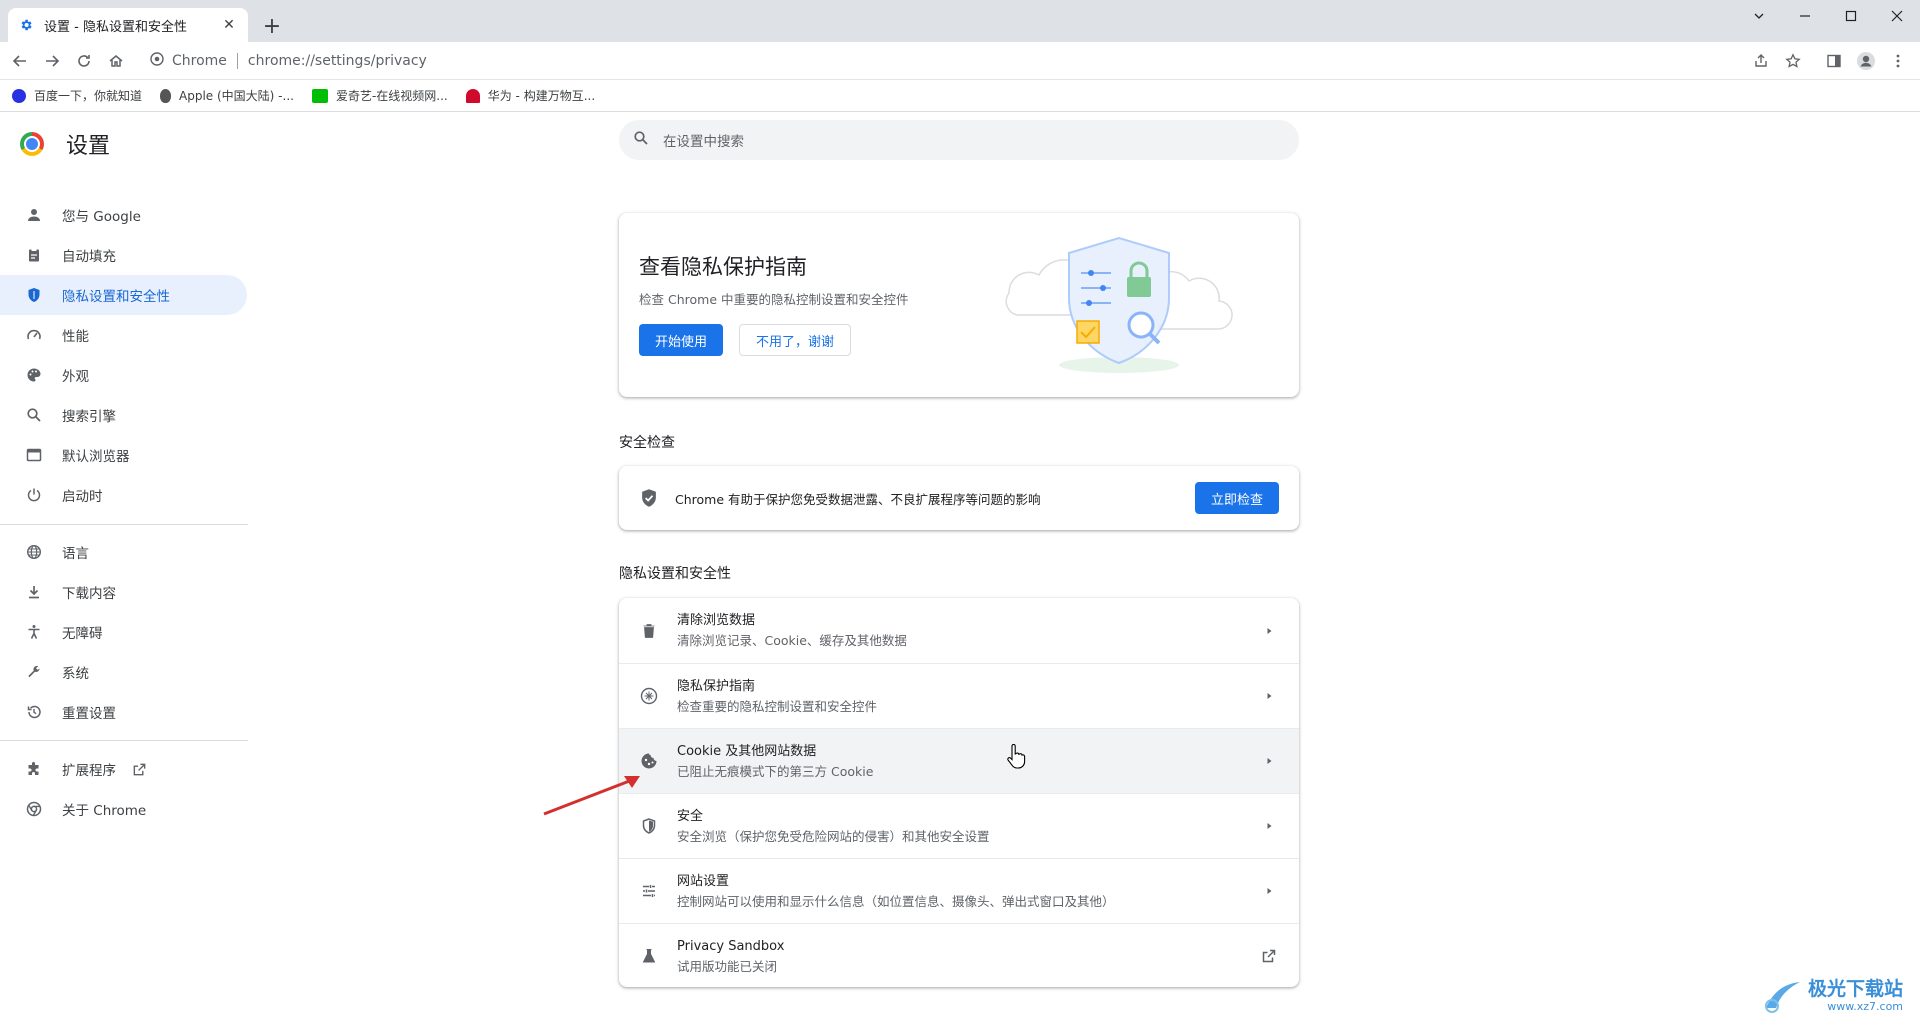  What do you see at coordinates (1805, 16) in the screenshot?
I see `minimize-button` at bounding box center [1805, 16].